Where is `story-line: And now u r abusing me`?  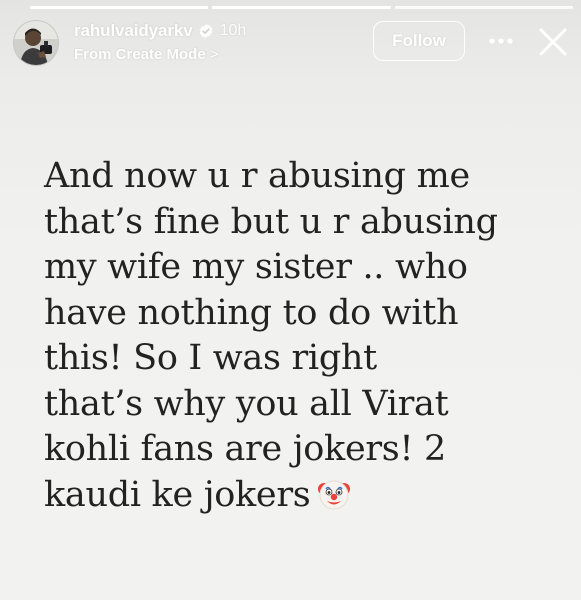 story-line: And now u r abusing me is located at coordinates (257, 176).